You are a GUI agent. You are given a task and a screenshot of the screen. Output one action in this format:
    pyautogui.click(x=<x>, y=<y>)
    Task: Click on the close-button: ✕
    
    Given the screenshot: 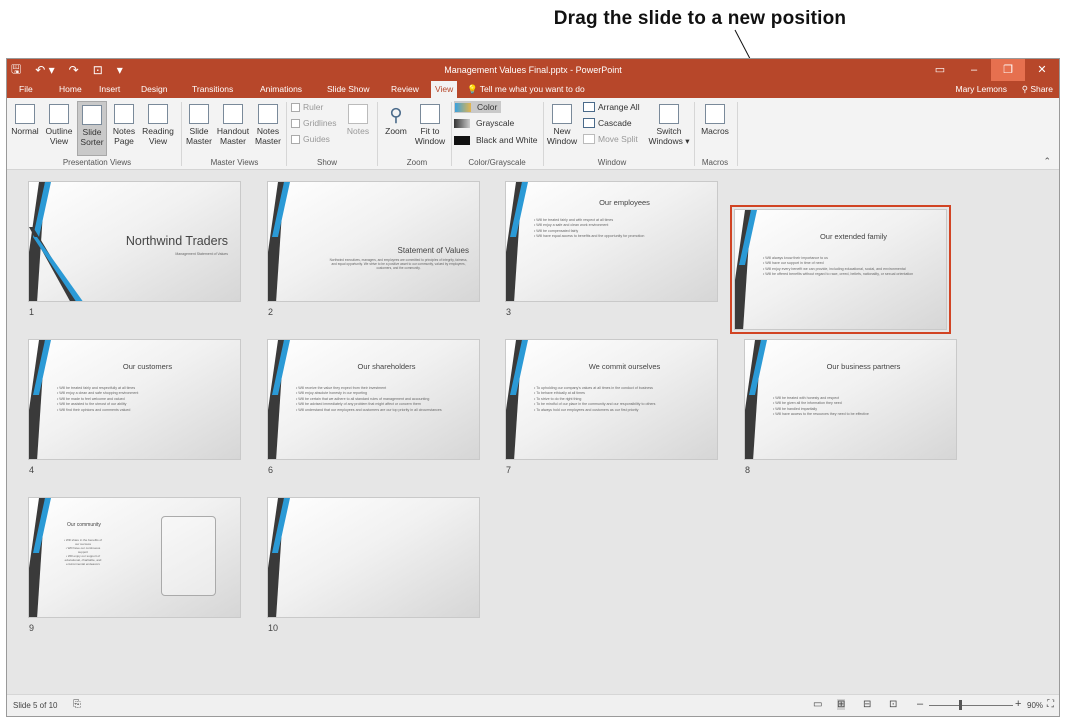 What is the action you would take?
    pyautogui.click(x=1042, y=70)
    